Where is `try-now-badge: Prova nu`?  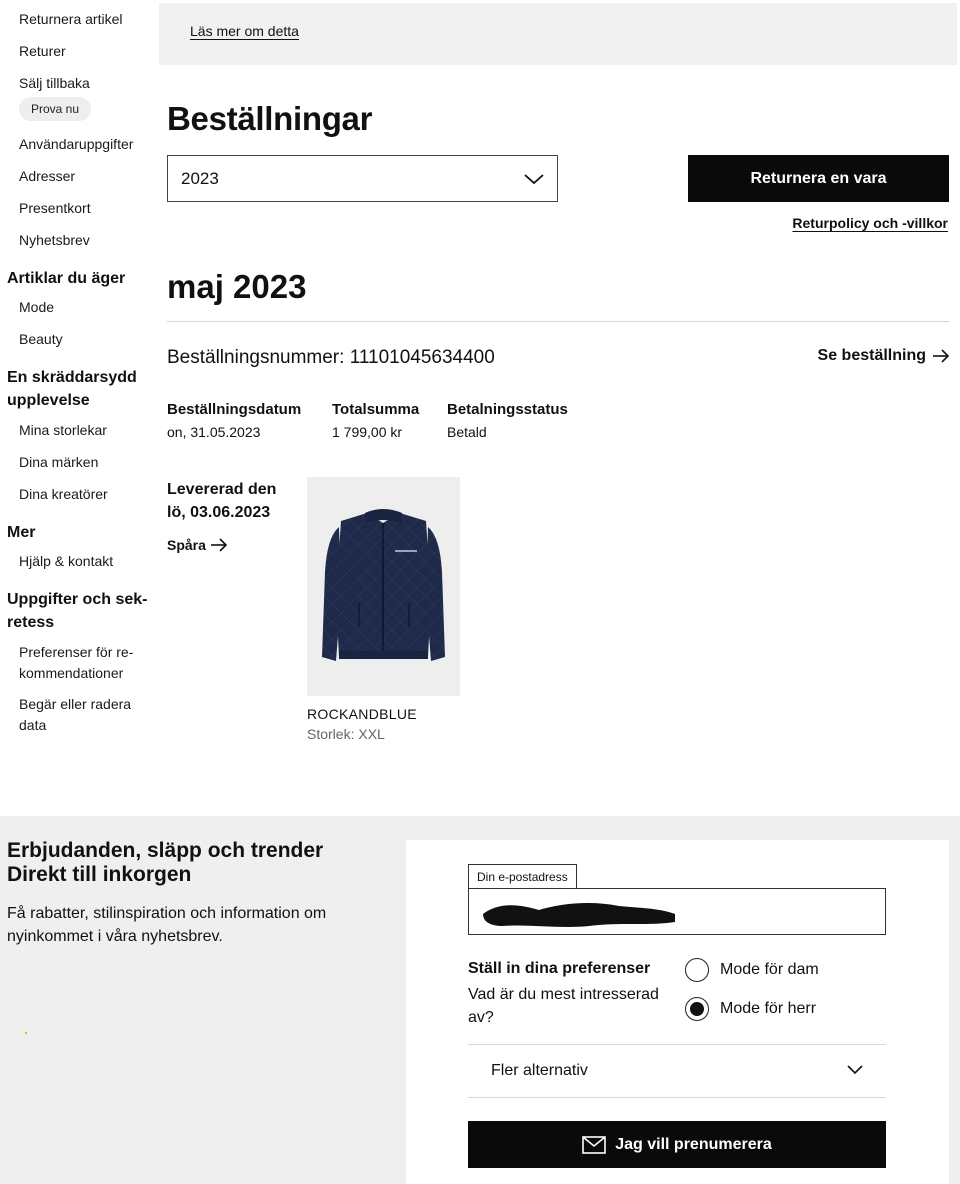 try-now-badge: Prova nu is located at coordinates (55, 109).